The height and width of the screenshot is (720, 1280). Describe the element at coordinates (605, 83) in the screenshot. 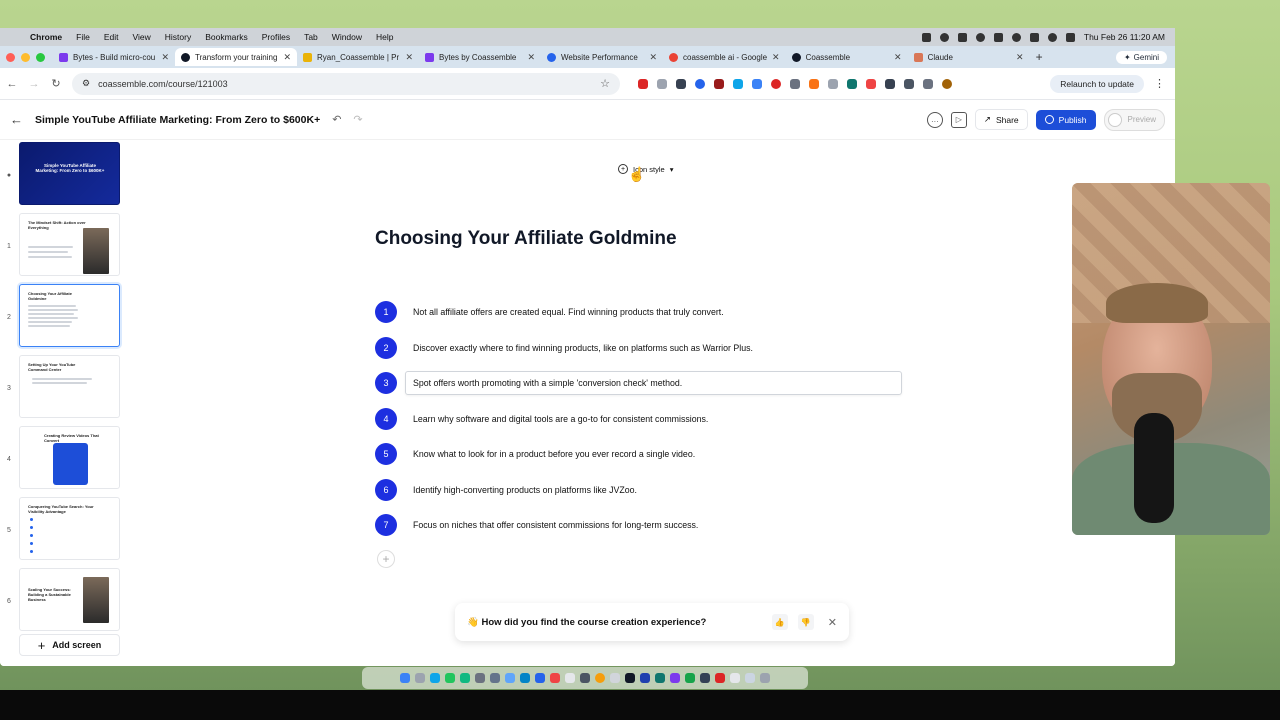

I see `bookmark-star-icon: ☆` at that location.